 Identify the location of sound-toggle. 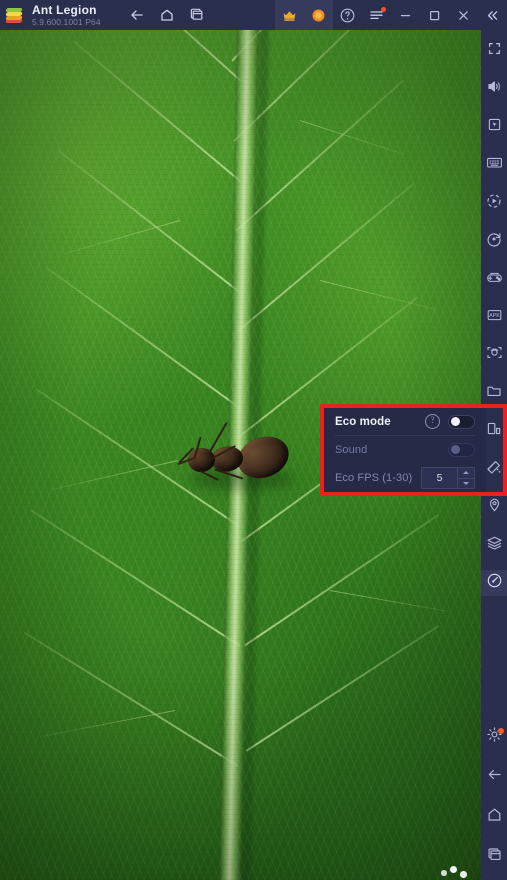
(461, 450).